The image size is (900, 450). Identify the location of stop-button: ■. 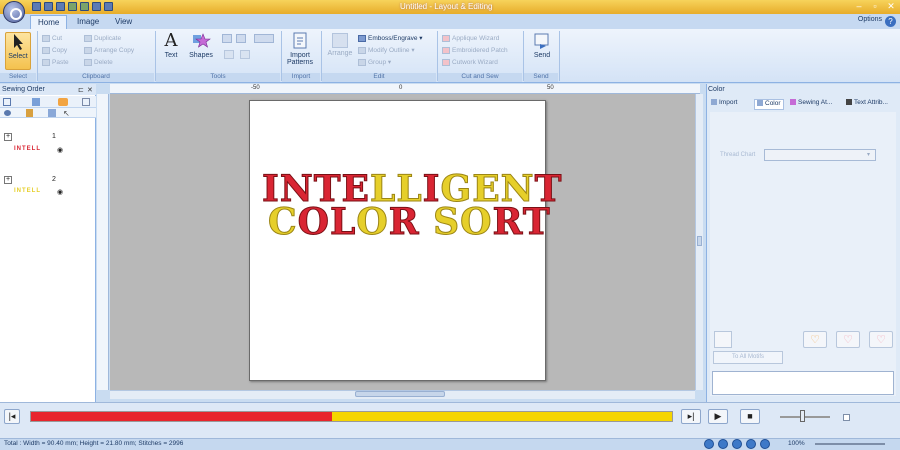
(750, 416).